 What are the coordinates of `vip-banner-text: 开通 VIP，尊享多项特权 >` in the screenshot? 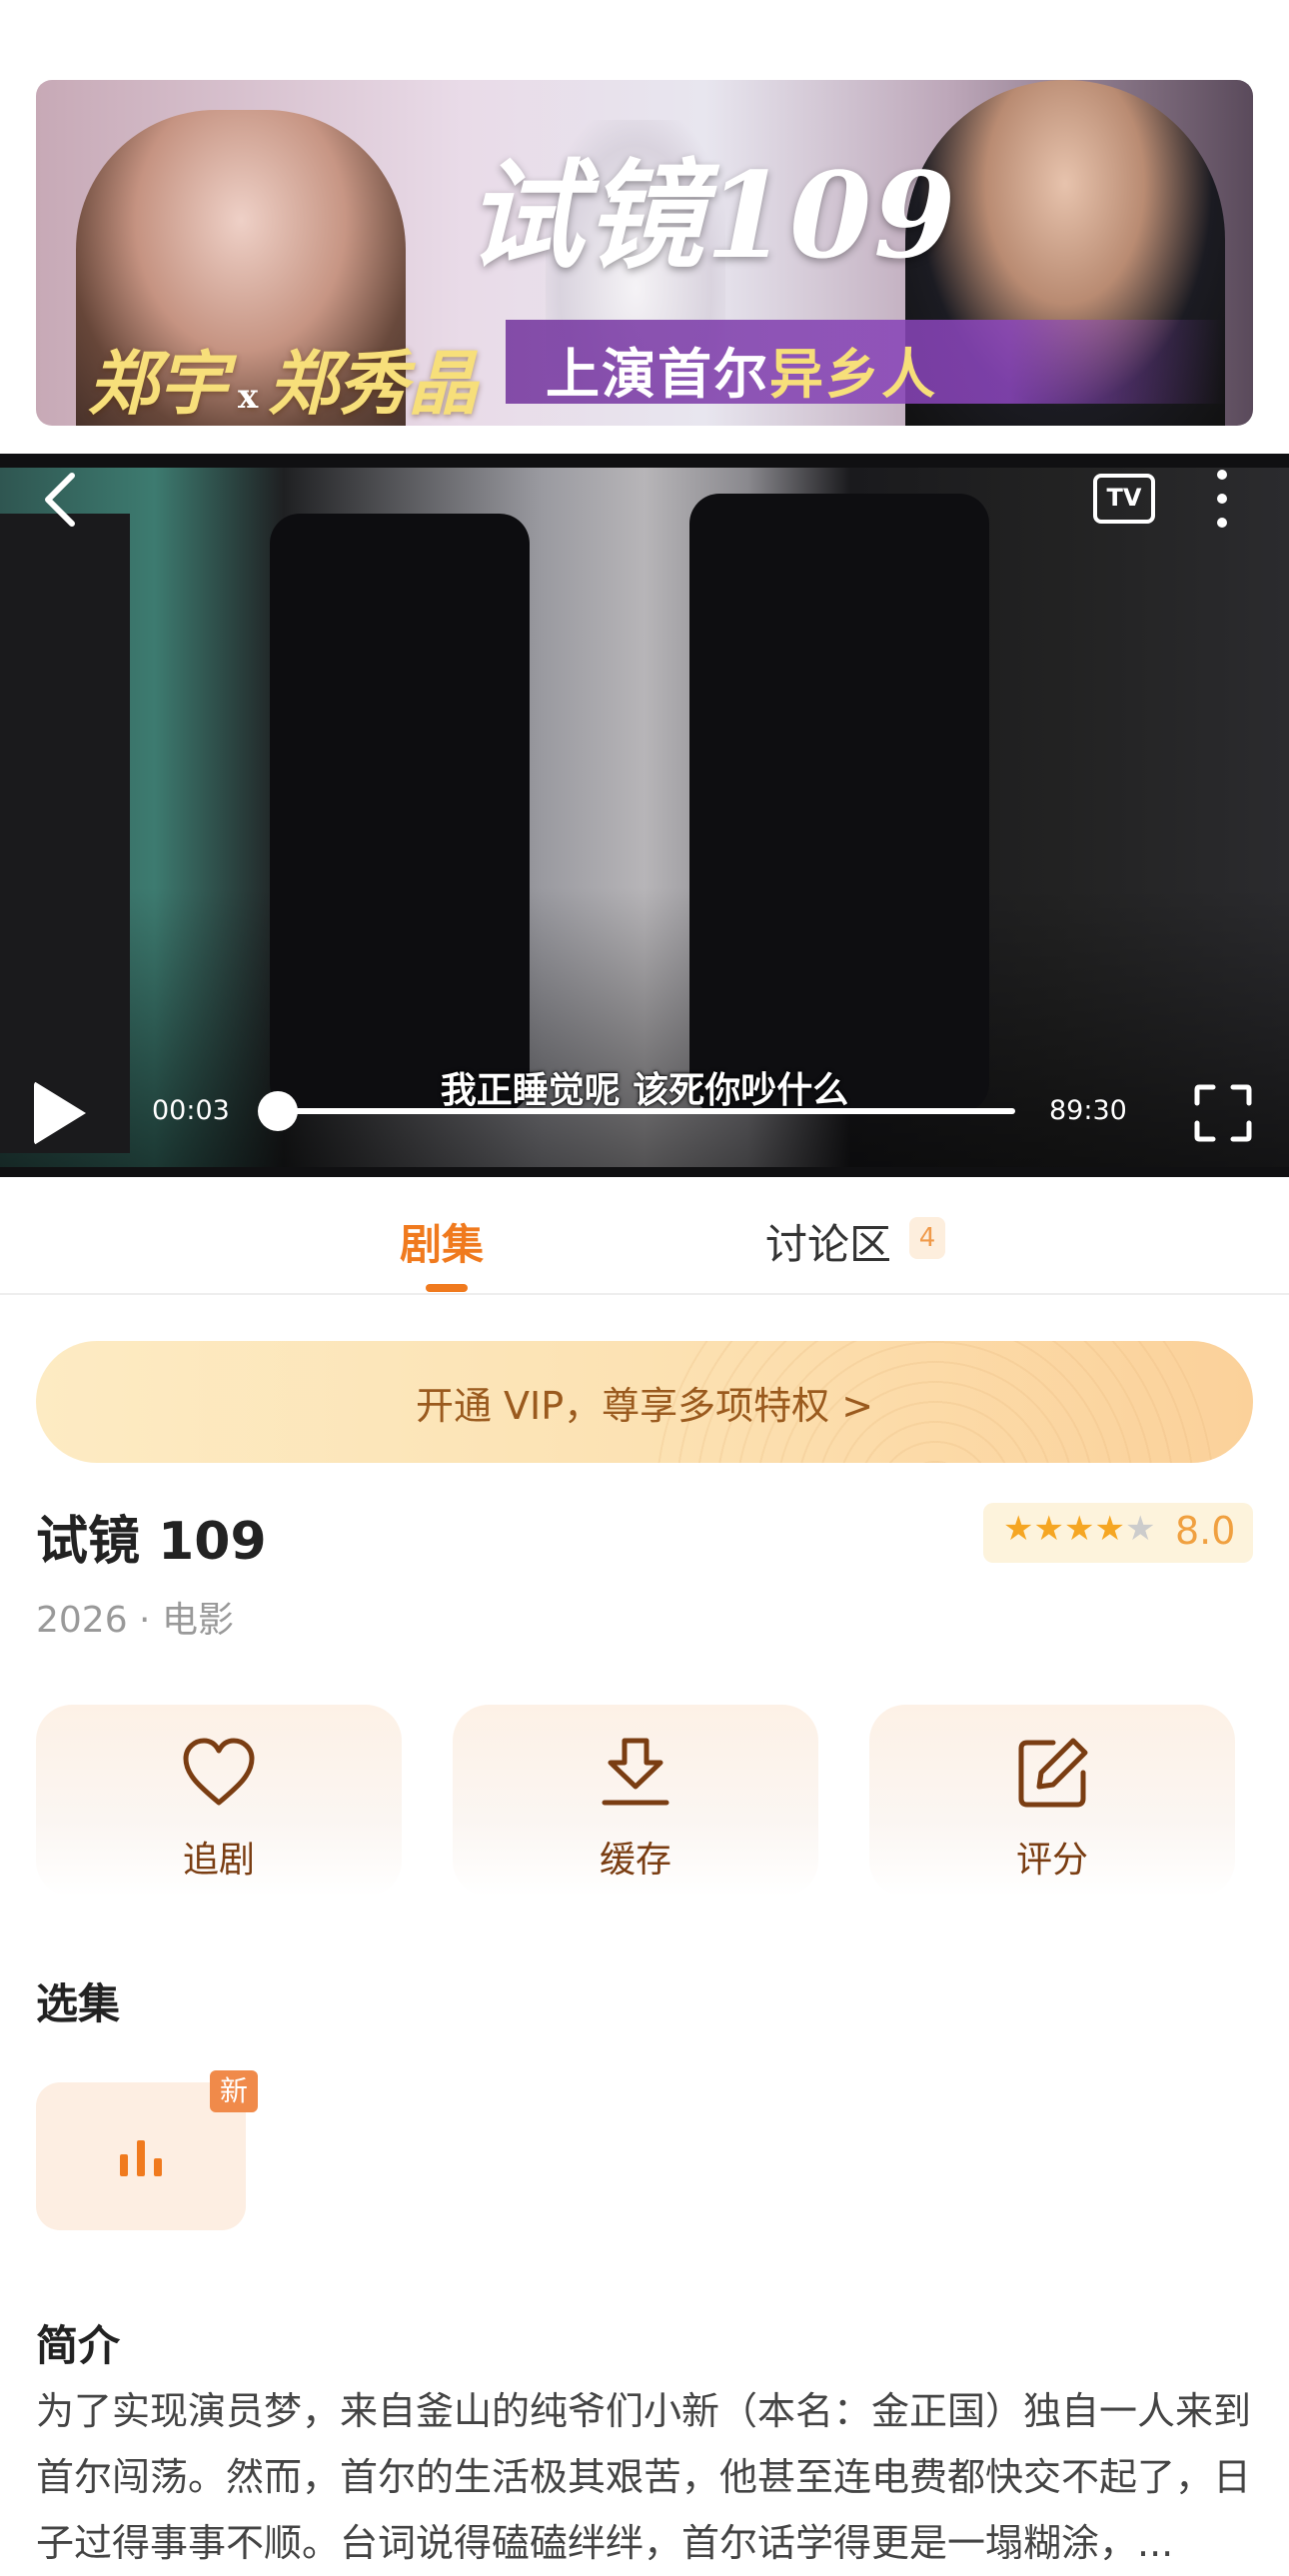 It's located at (644, 1406).